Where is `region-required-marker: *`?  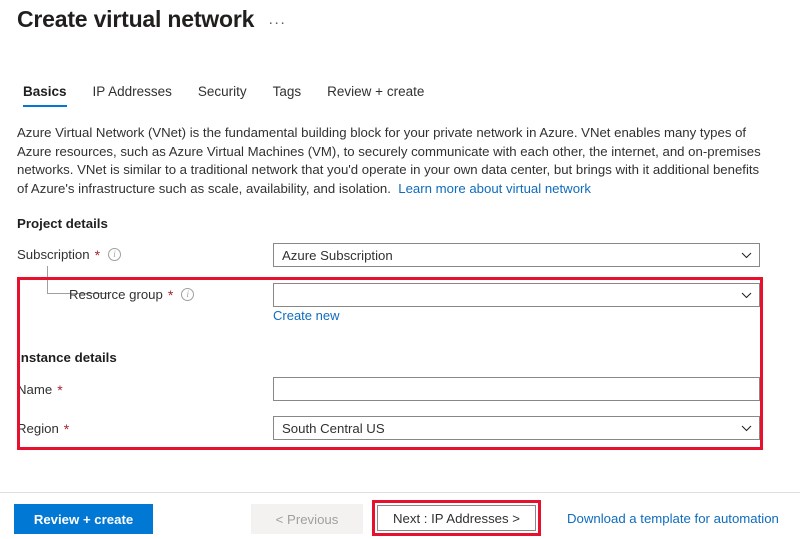
region-required-marker: * is located at coordinates (66, 428).